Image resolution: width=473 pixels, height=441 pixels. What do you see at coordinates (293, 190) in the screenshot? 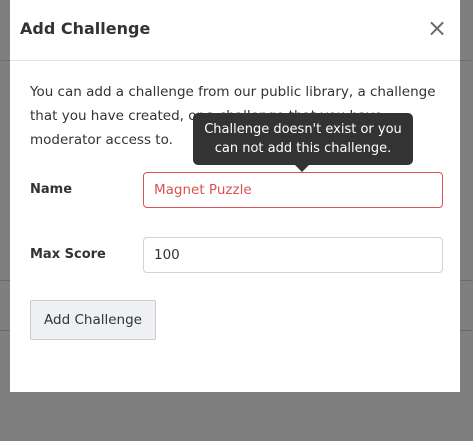
I see `name-input: Magnet Puzzle` at bounding box center [293, 190].